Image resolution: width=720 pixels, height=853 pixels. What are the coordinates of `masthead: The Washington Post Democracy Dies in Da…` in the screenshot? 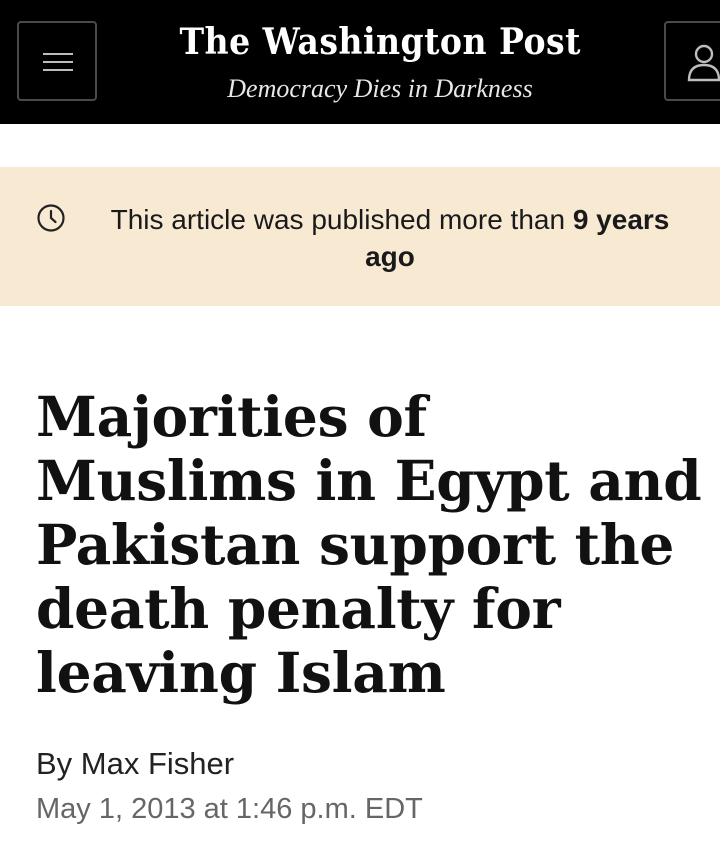 It's located at (380, 59).